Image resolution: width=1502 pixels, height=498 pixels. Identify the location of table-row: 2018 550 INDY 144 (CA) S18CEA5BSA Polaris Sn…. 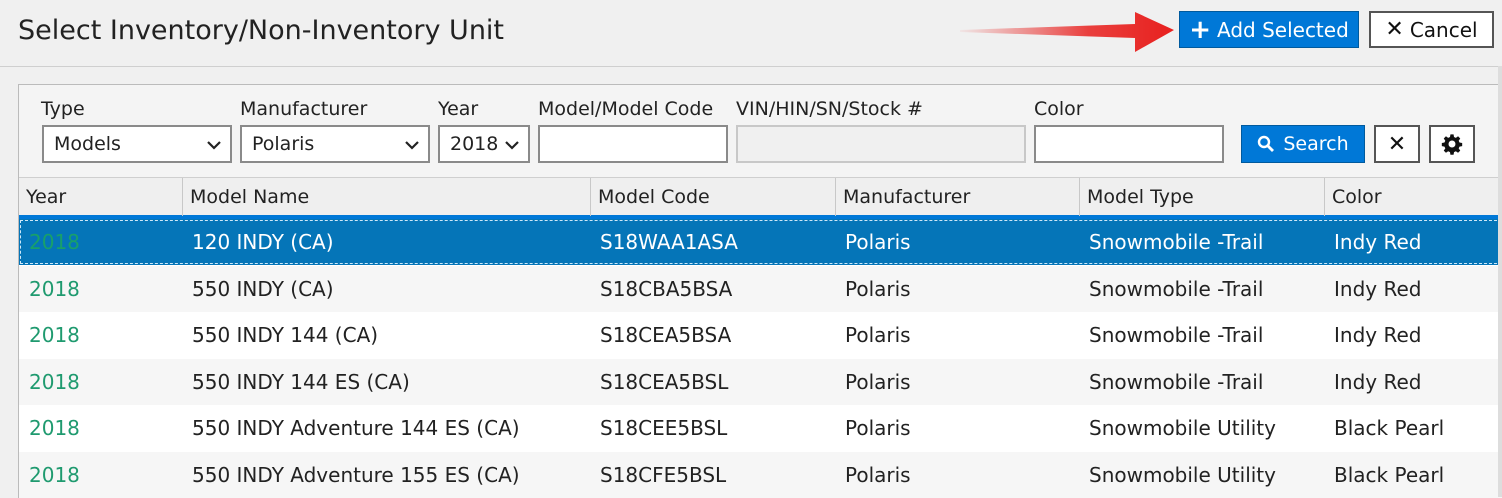
(760, 335).